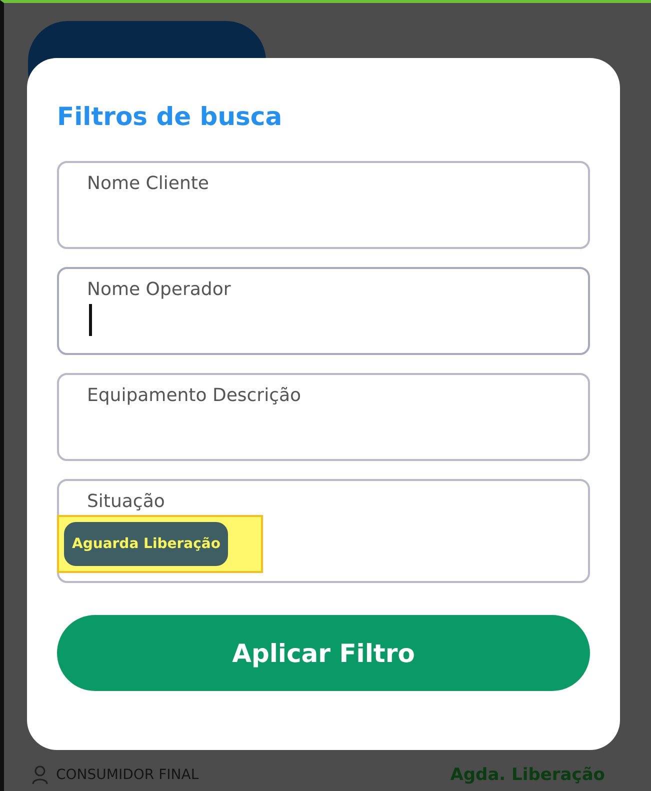 This screenshot has height=791, width=651. I want to click on input-field: Nome Operador, so click(323, 311).